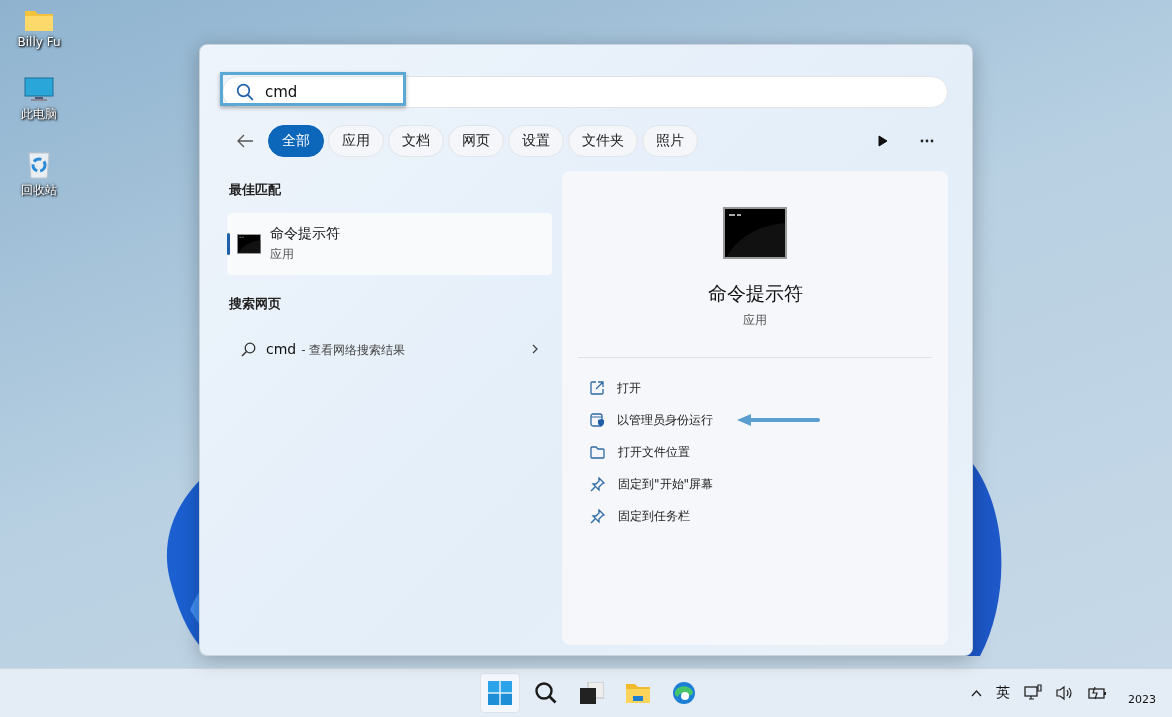 The width and height of the screenshot is (1172, 717). Describe the element at coordinates (629, 388) in the screenshot. I see `action-link: 打开` at that location.